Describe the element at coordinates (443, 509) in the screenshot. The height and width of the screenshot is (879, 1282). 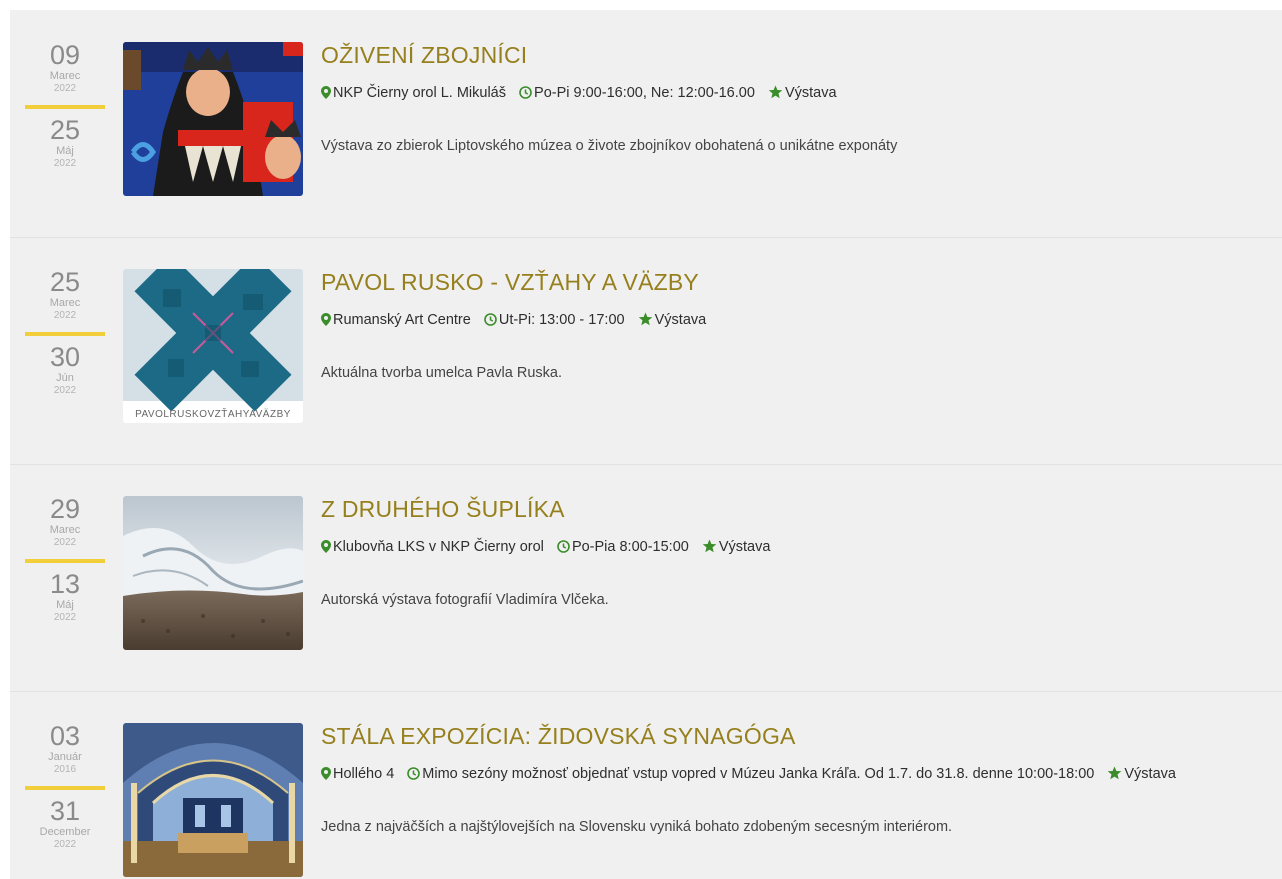
I see `event-title: Z DRUHÉHO ŠUPLÍKA` at that location.